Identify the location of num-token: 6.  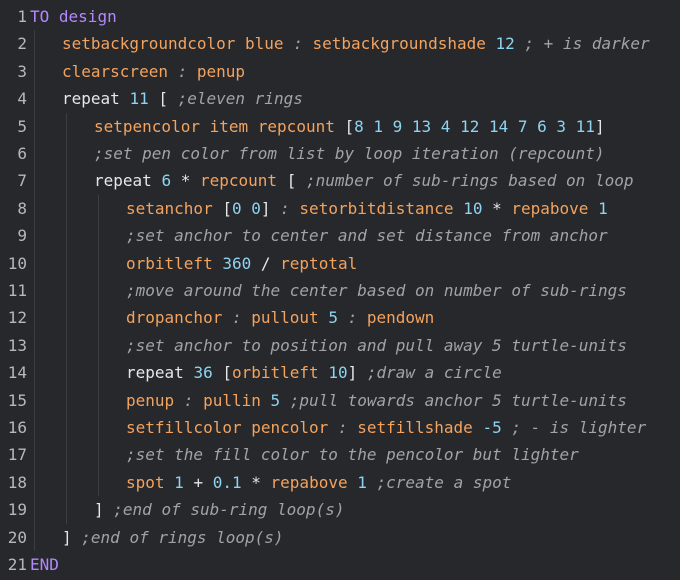
(166, 181).